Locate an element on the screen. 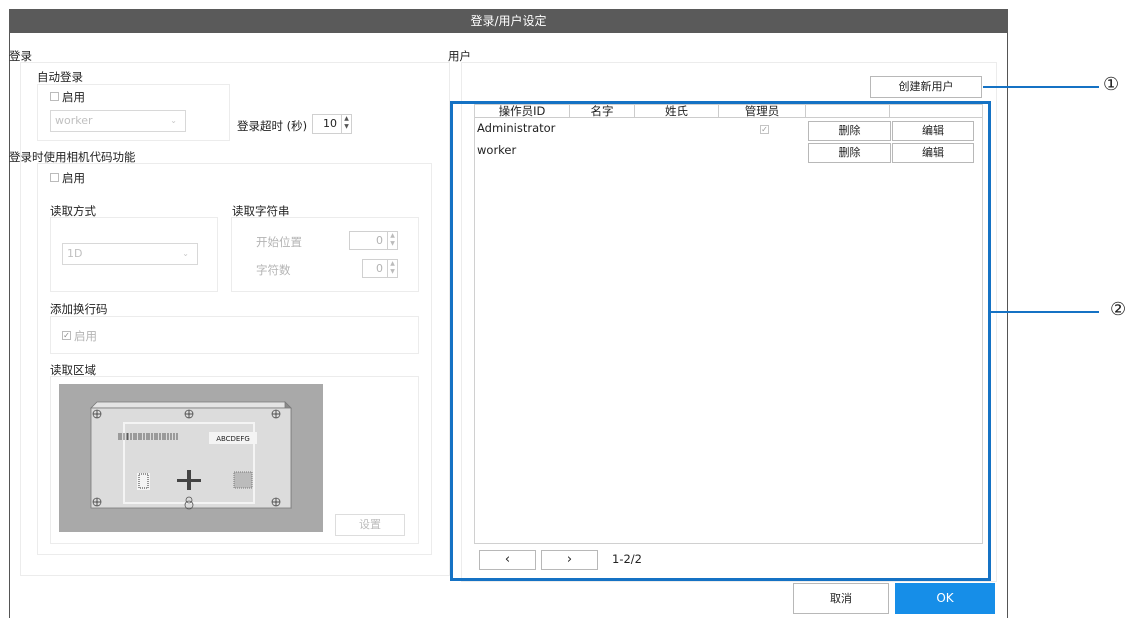 The height and width of the screenshot is (618, 1129). login-timeout-spinner: 10 ▲ ▼ is located at coordinates (332, 124).